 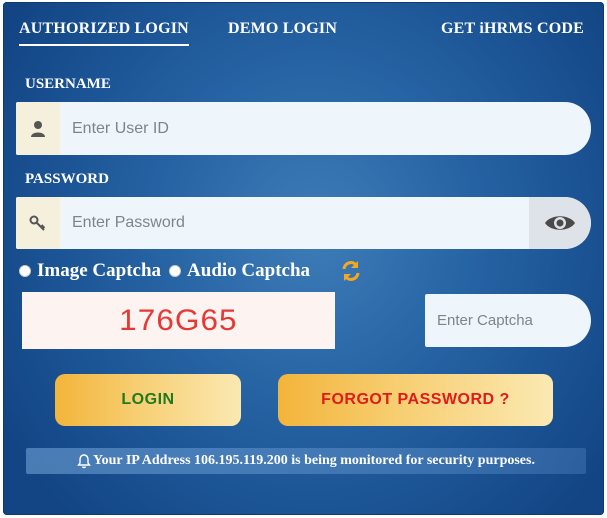 I want to click on radio-audio-captcha, so click(x=175, y=271).